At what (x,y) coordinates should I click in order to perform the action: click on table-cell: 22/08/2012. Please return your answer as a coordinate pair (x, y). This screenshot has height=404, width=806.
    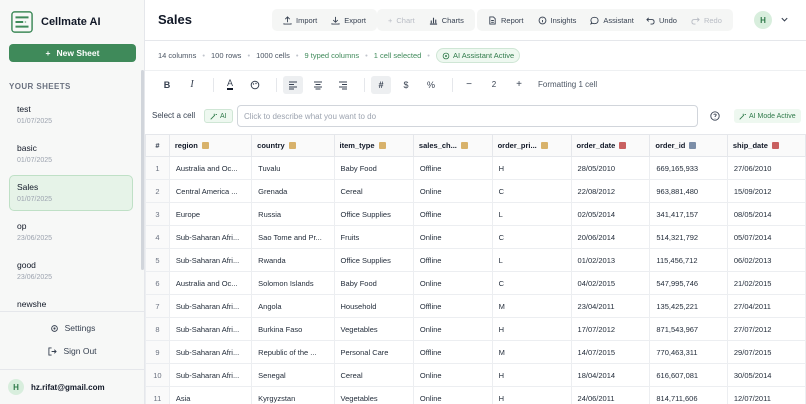
    Looking at the image, I should click on (610, 191).